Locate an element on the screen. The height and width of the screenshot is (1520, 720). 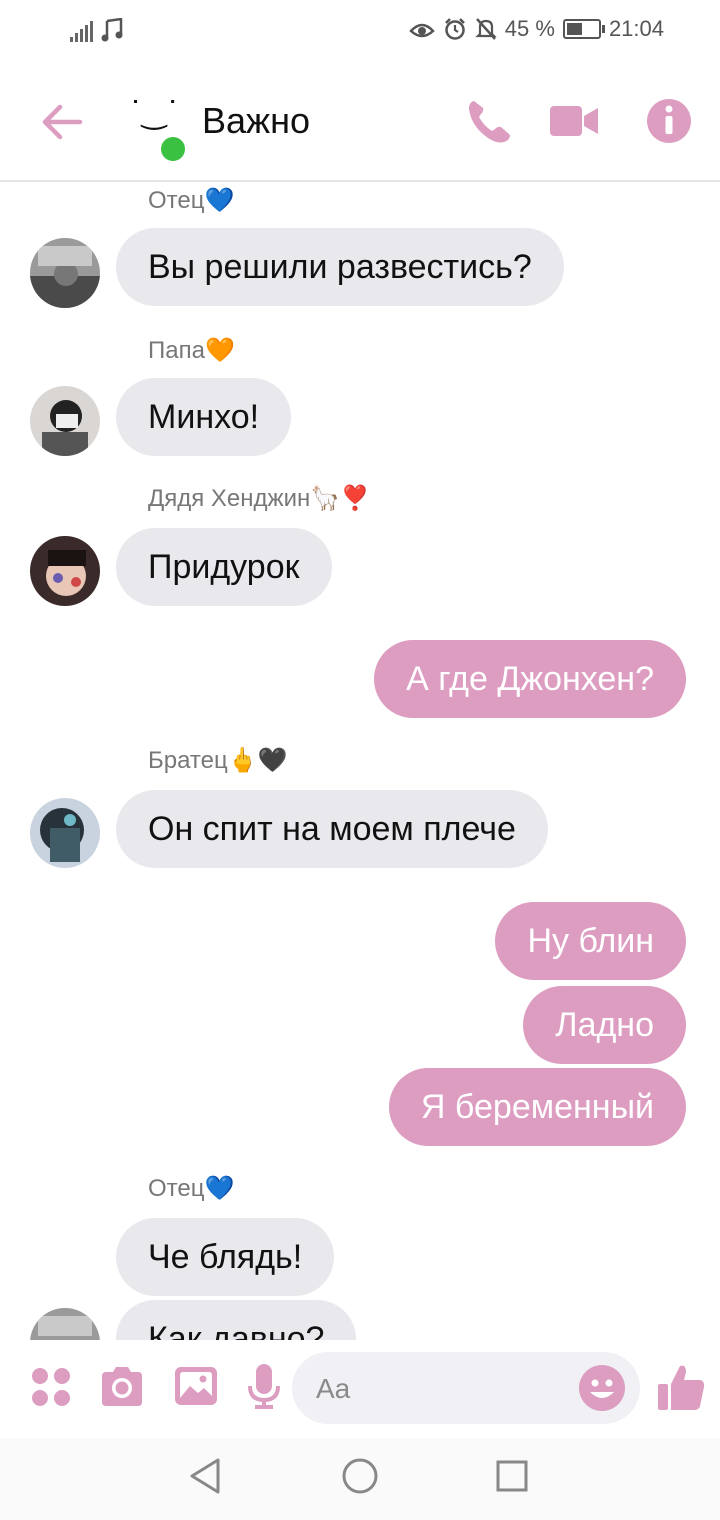
message-bubble-incoming: Минхо! is located at coordinates (204, 417).